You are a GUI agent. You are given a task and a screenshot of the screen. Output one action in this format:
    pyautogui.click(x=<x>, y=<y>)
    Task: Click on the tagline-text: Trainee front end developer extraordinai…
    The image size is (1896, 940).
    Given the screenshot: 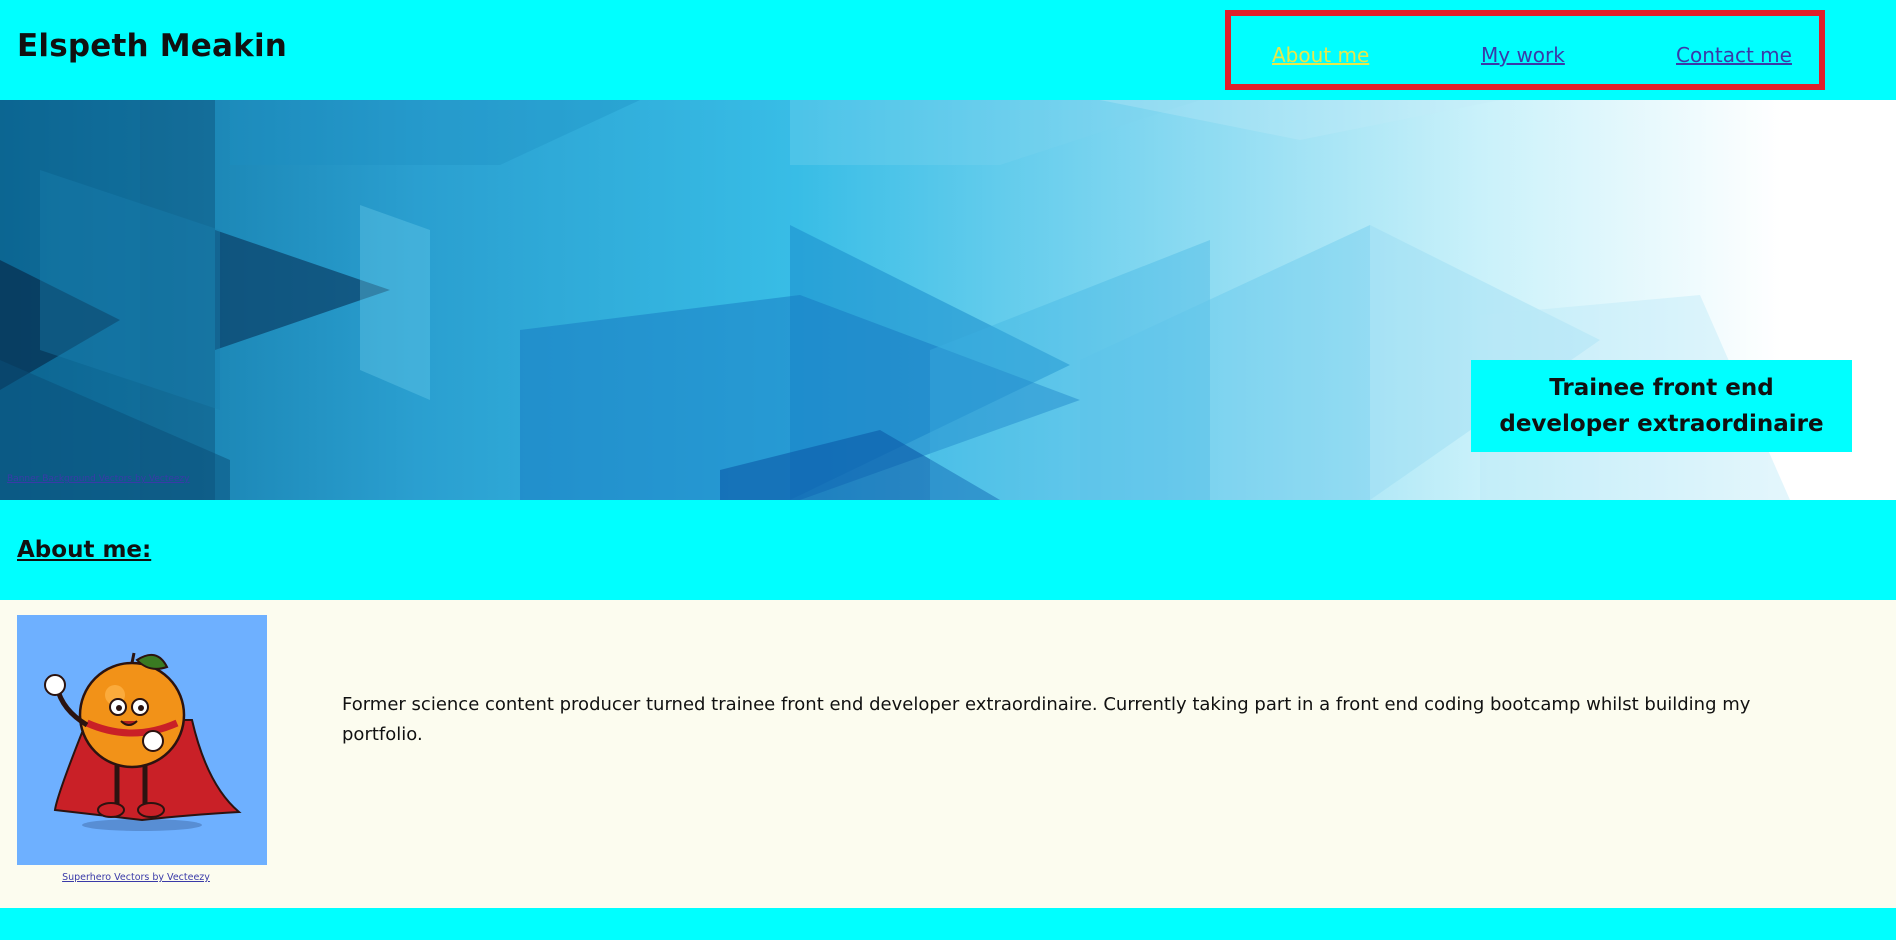 What is the action you would take?
    pyautogui.click(x=1661, y=406)
    